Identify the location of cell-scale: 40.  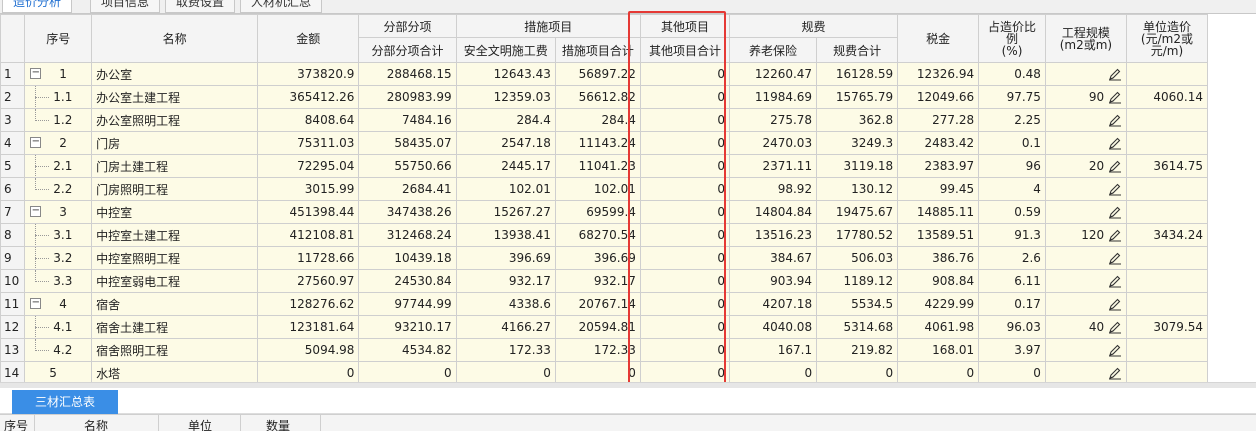
(1085, 327).